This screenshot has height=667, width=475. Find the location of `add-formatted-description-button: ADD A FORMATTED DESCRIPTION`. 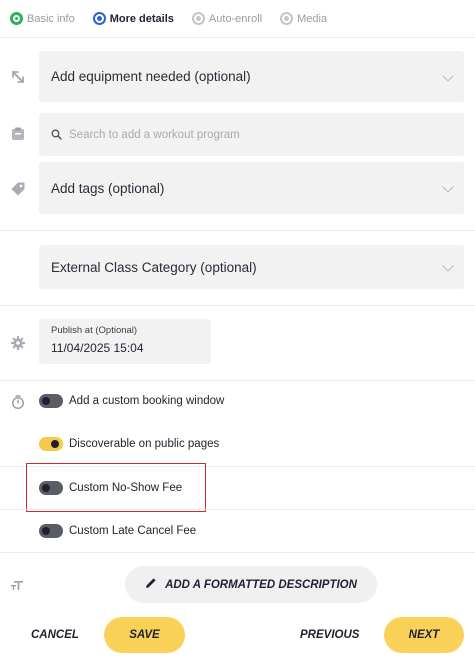

add-formatted-description-button: ADD A FORMATTED DESCRIPTION is located at coordinates (251, 584).